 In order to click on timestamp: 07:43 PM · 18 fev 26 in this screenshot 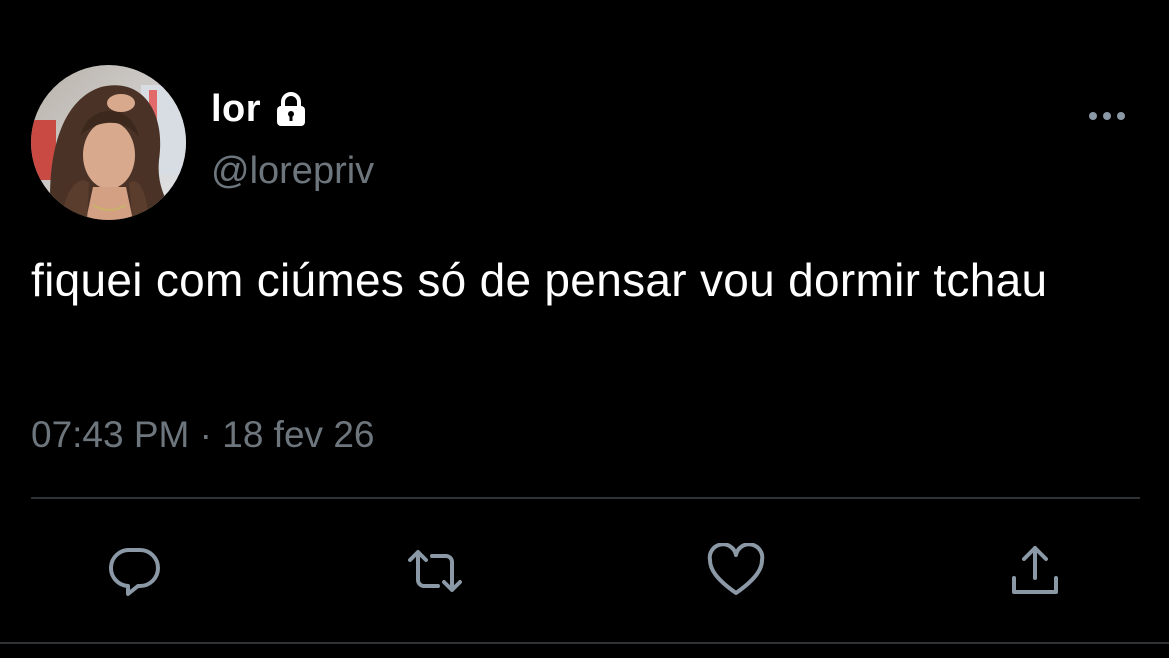, I will do `click(202, 435)`.